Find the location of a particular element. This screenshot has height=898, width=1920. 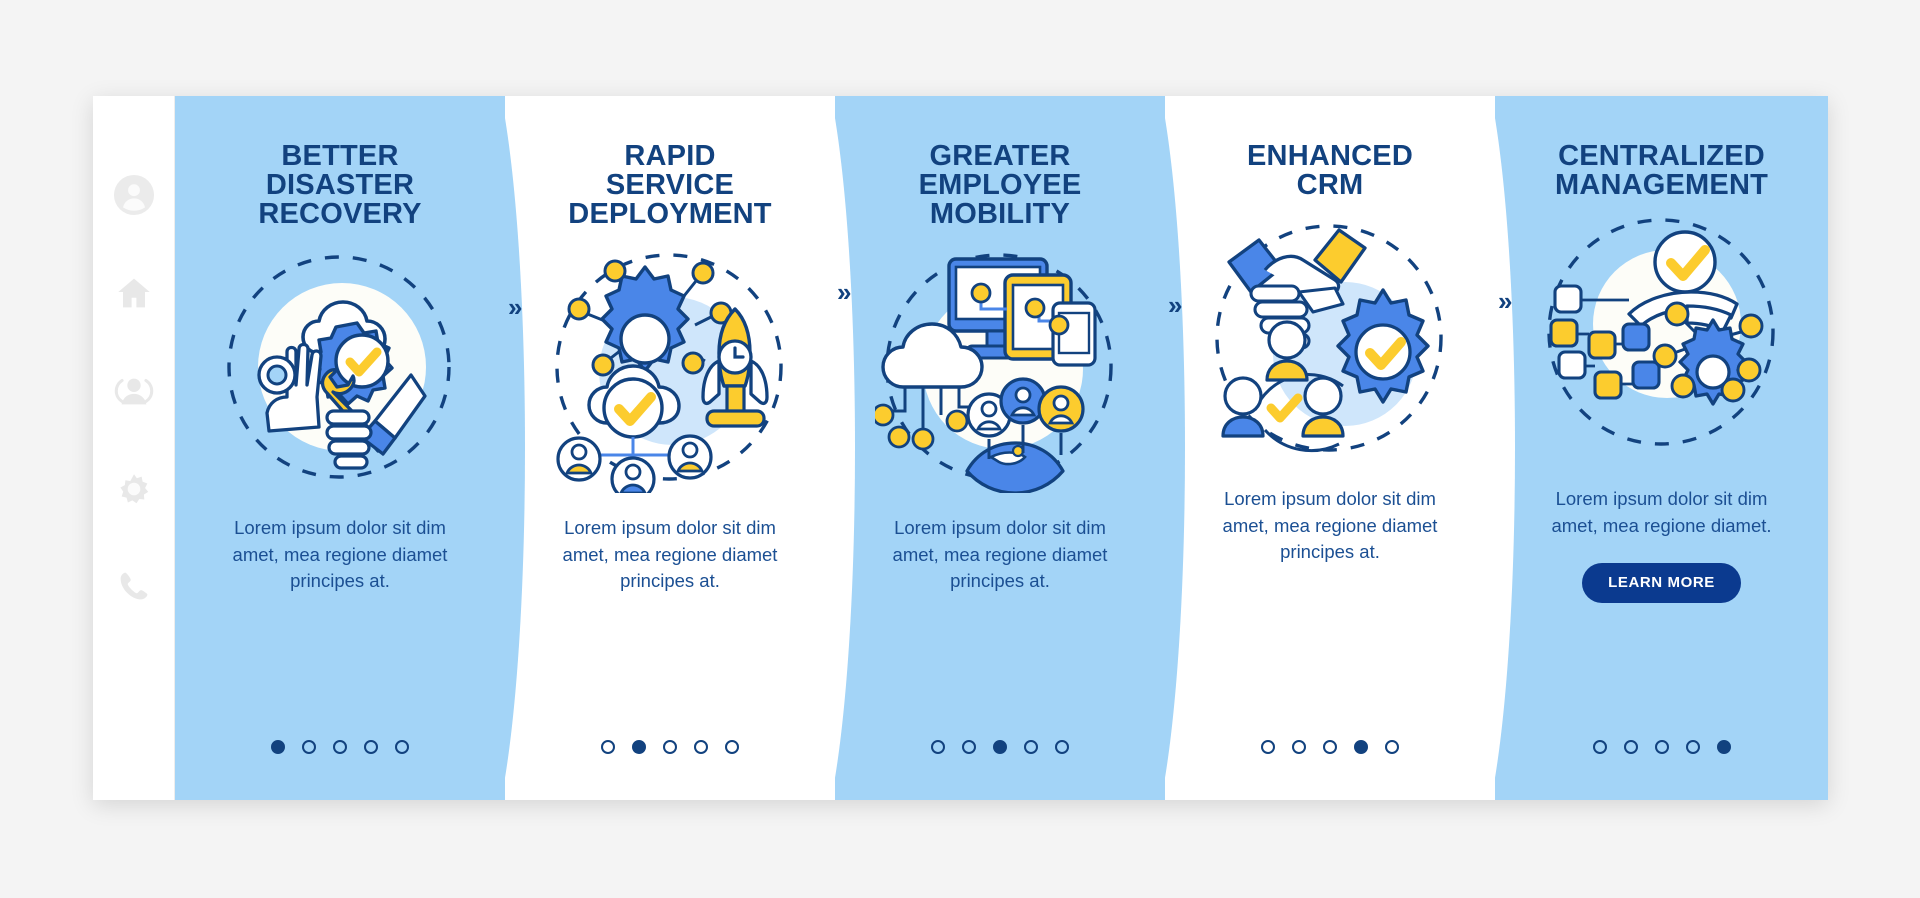

panel-illustration-disaster-recovery is located at coordinates (340, 368).